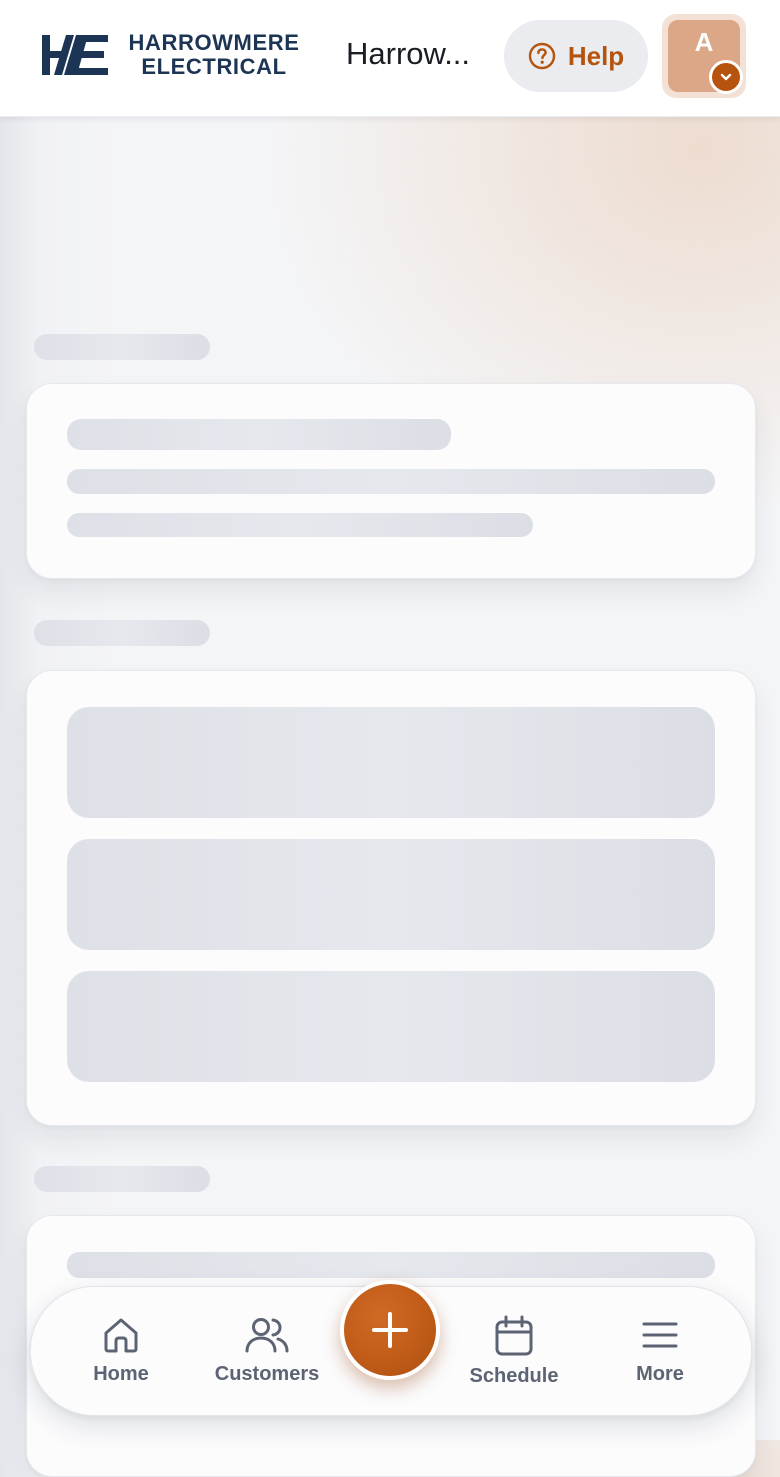 Image resolution: width=780 pixels, height=1477 pixels. I want to click on brand-name-line1: HARROWMERE, so click(214, 42).